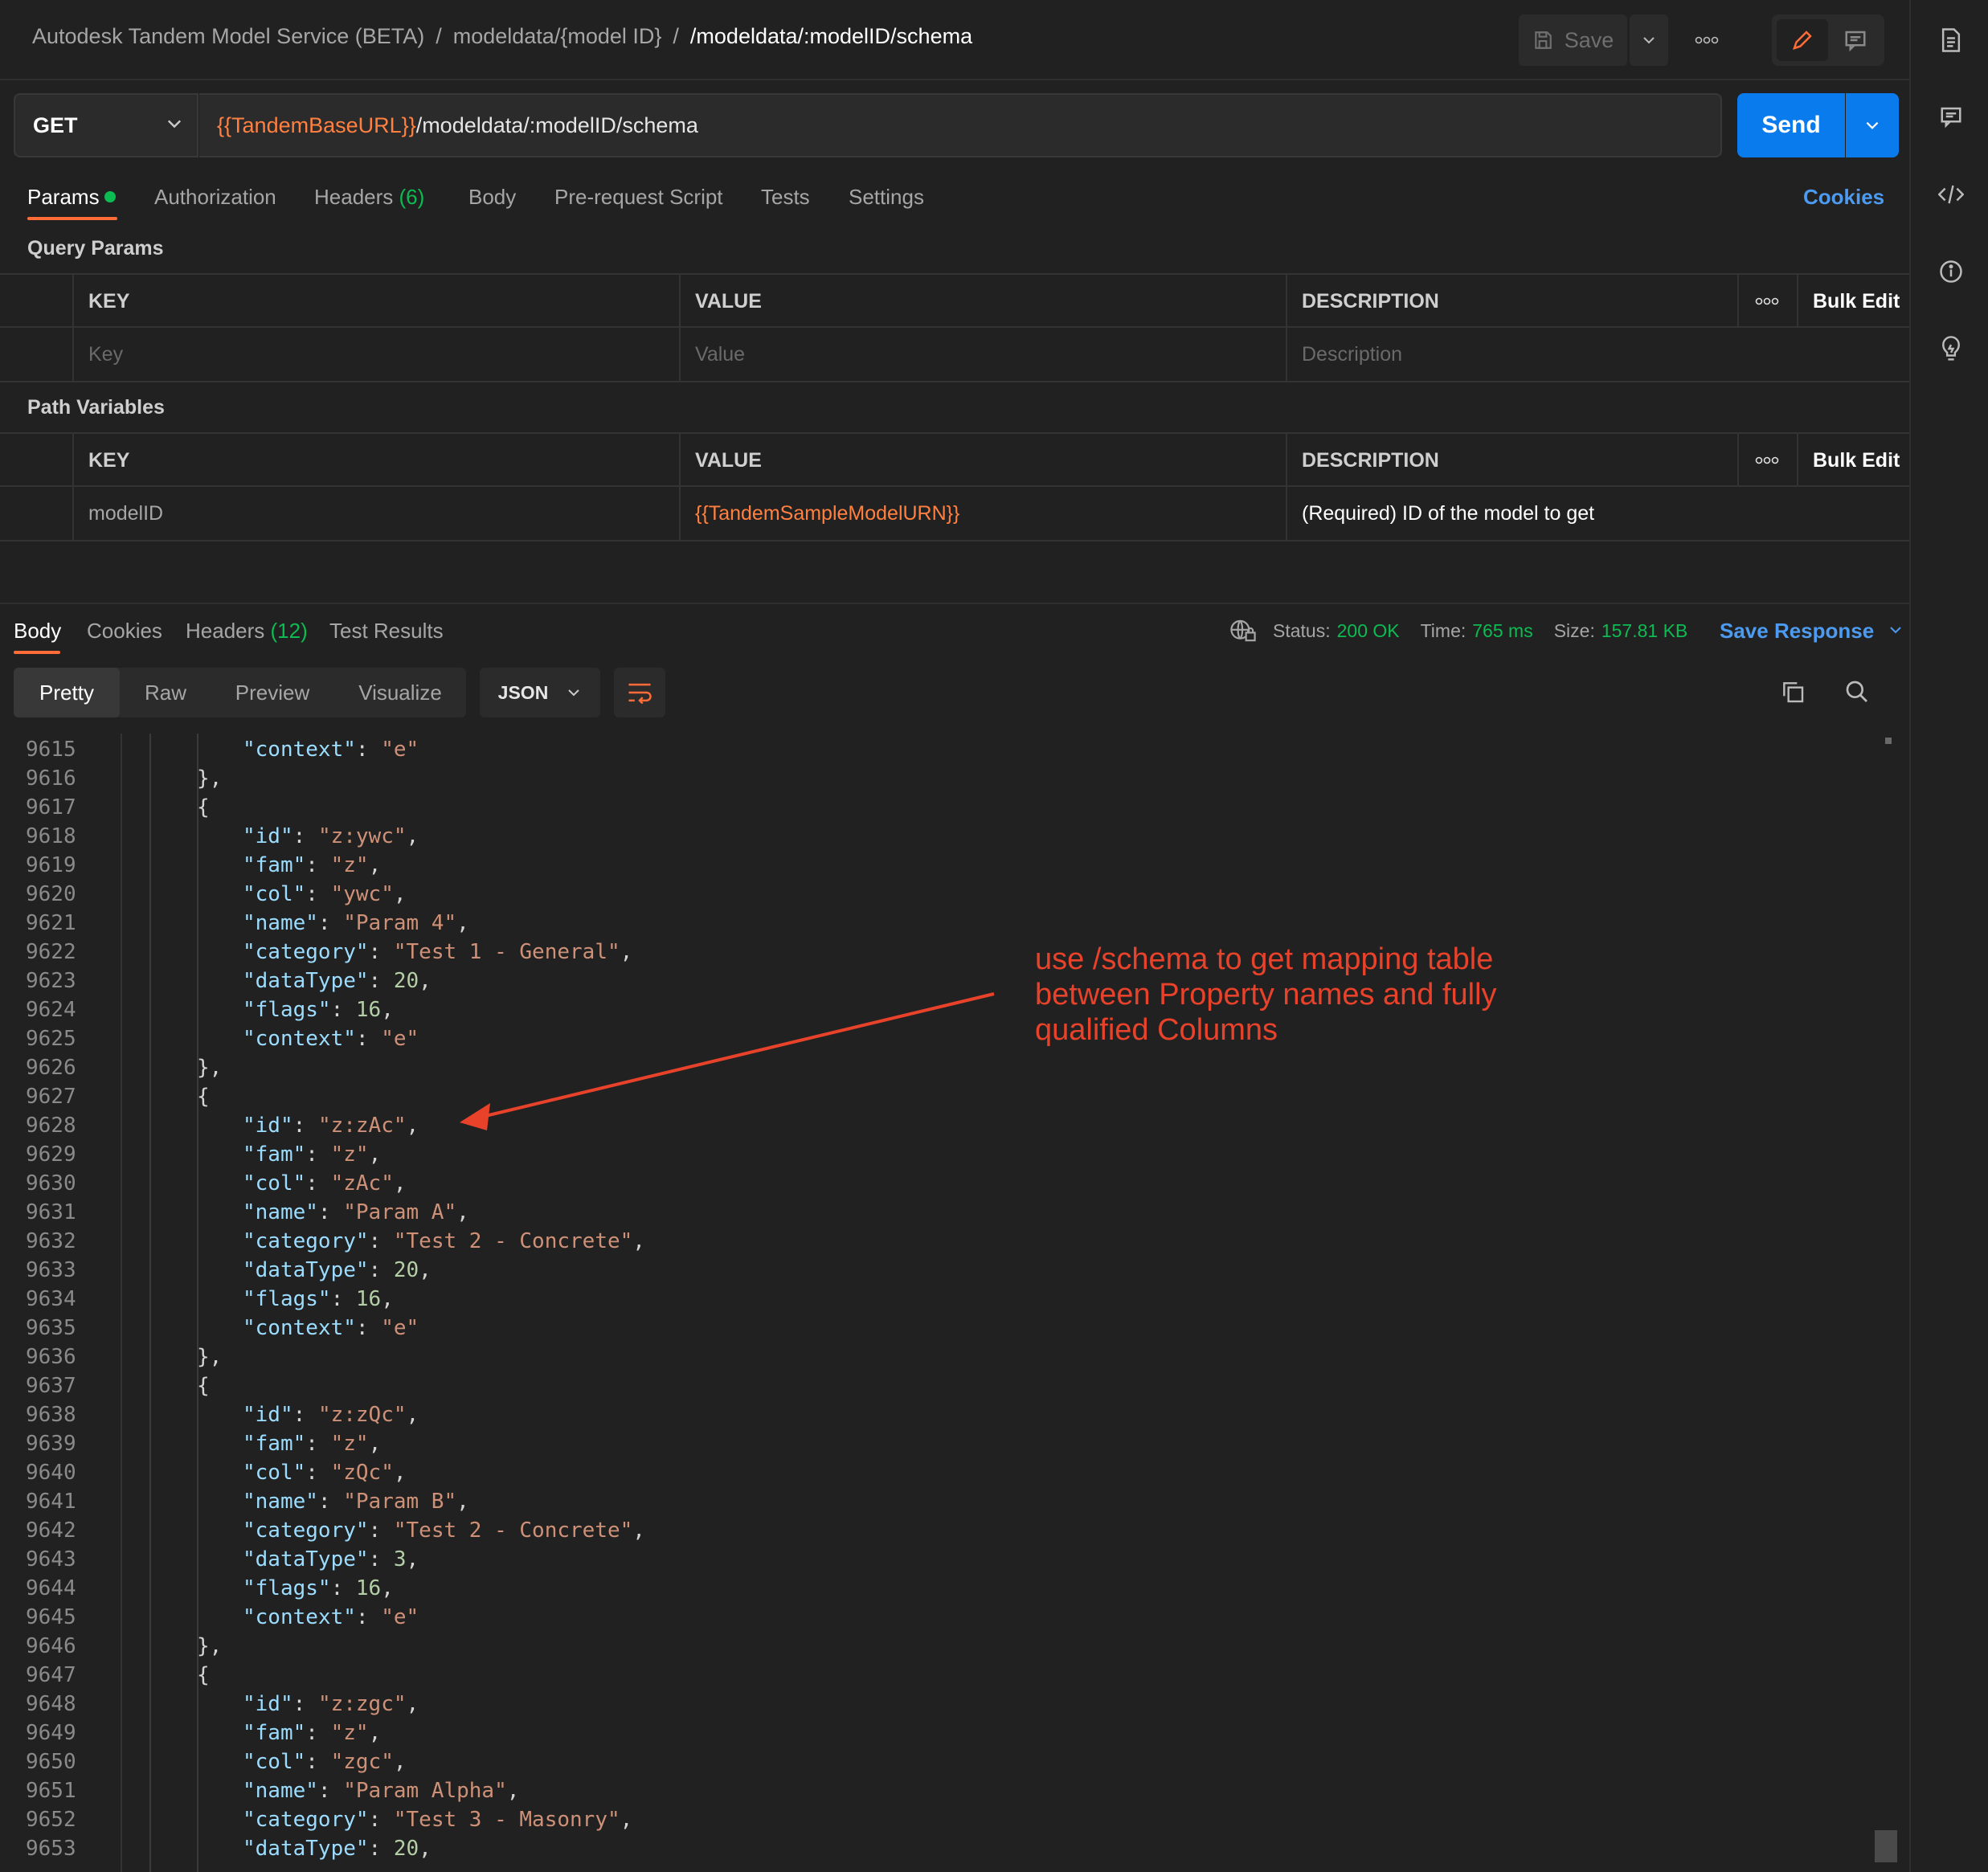 The width and height of the screenshot is (1988, 1872). I want to click on lightbulb-icon, so click(1951, 348).